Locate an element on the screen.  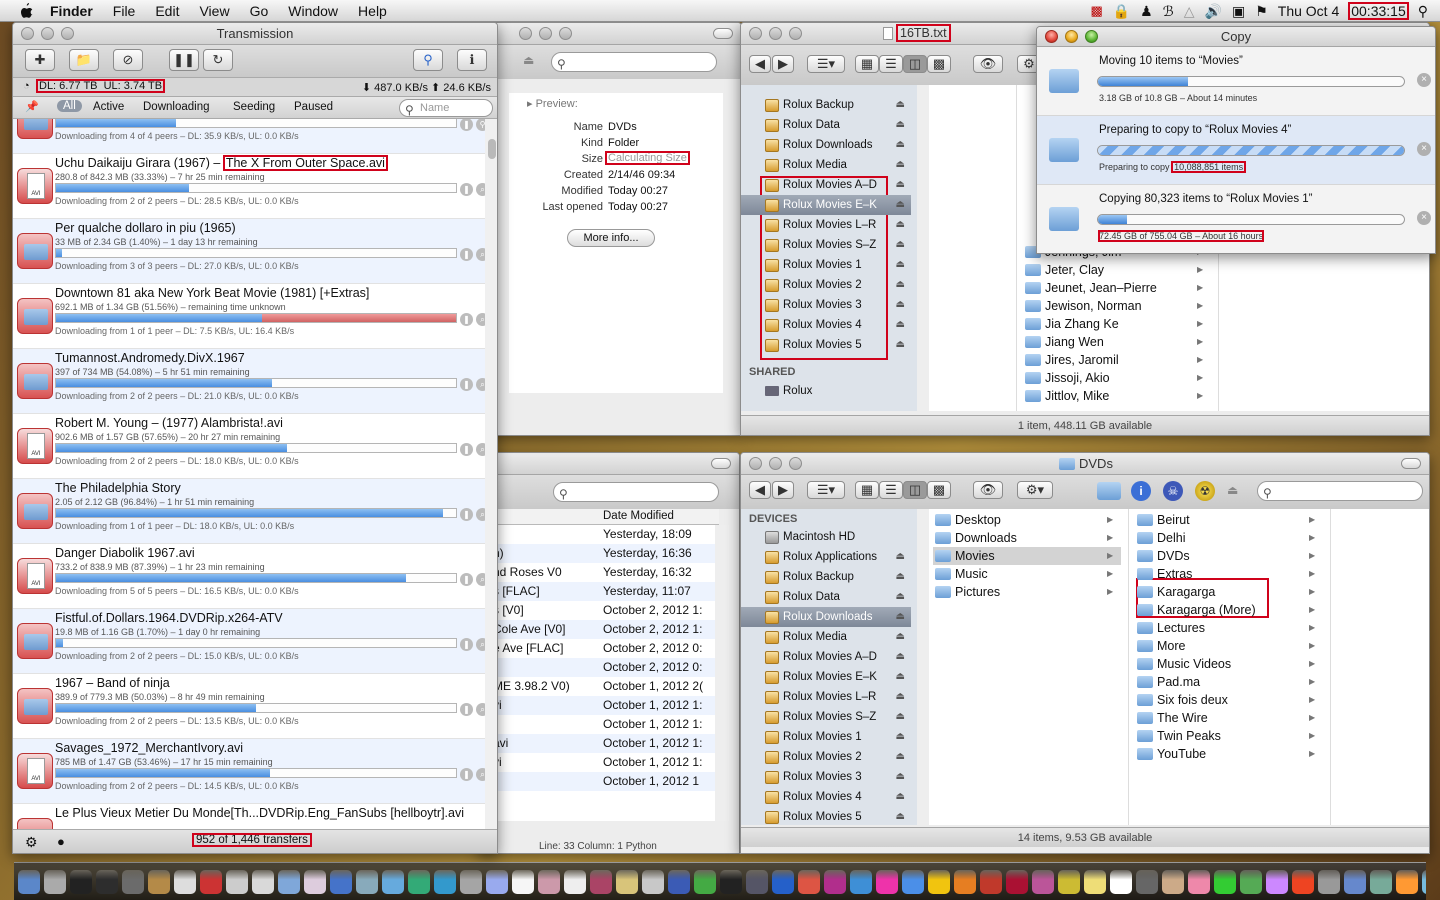
list-row: avi October 1, 2012 1: is located at coordinates (597, 743).